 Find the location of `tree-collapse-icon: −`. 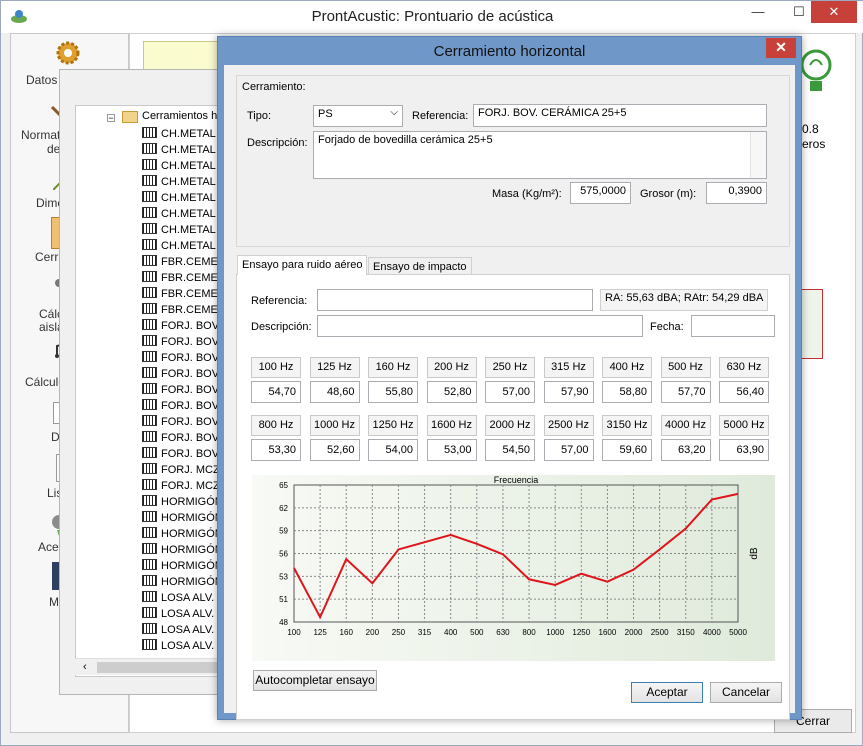

tree-collapse-icon: − is located at coordinates (111, 118).